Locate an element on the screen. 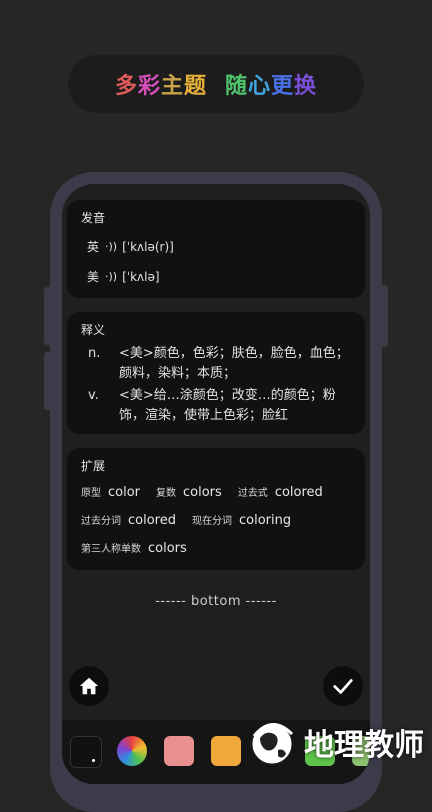 This screenshot has width=432, height=812. form-label: 现在分词 is located at coordinates (211, 521).